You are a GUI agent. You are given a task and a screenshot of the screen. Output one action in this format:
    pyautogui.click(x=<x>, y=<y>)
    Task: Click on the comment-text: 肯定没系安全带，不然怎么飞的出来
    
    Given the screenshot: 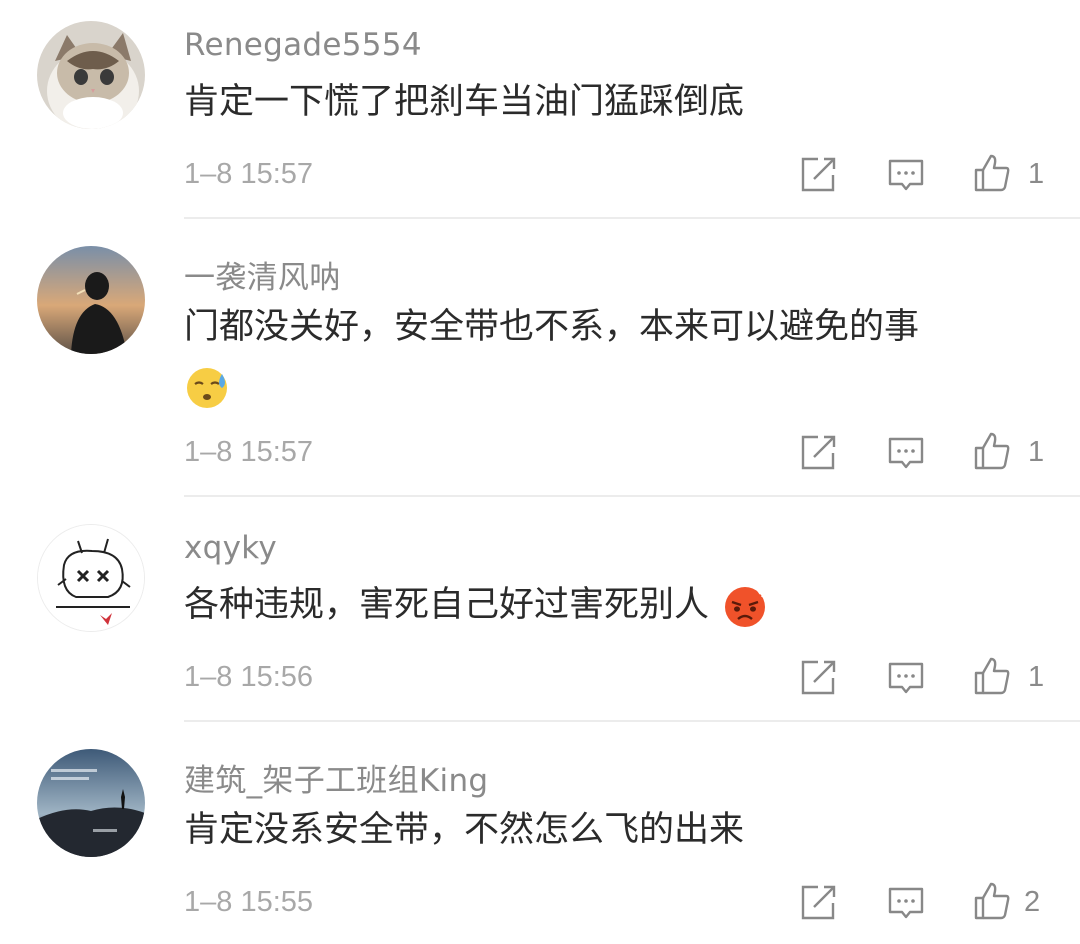 What is the action you would take?
    pyautogui.click(x=464, y=830)
    